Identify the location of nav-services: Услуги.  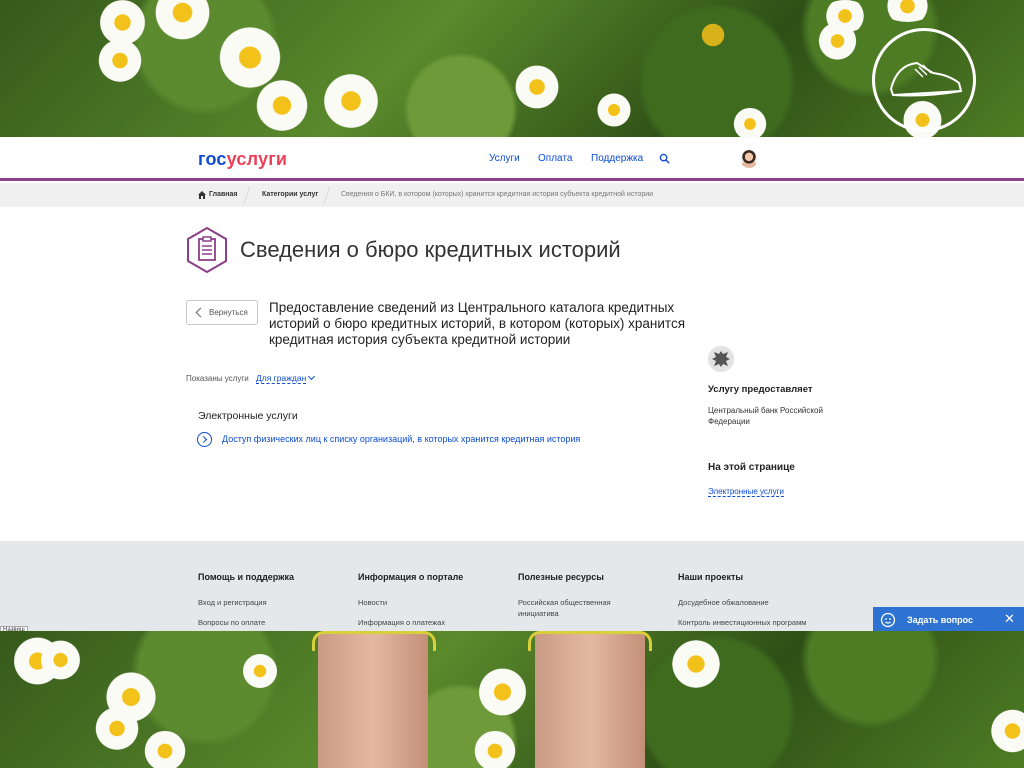
(504, 158).